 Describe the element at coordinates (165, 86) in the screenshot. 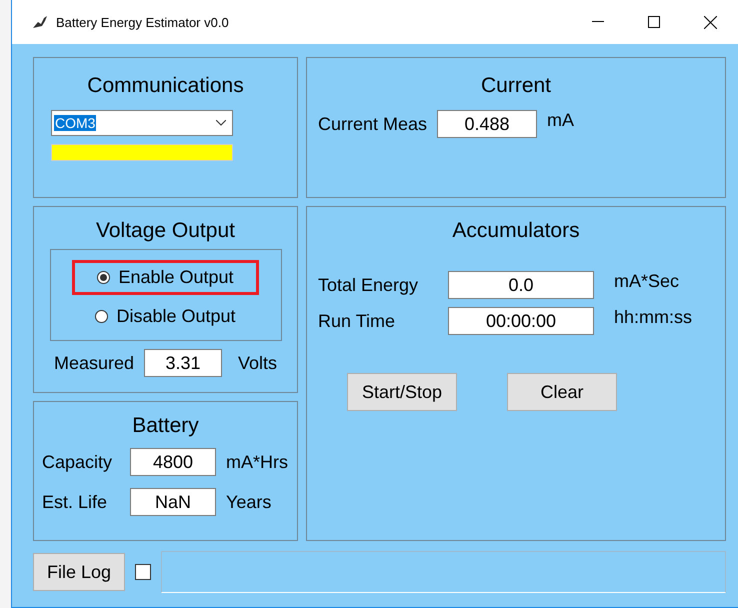

I see `group-title: Communications` at that location.